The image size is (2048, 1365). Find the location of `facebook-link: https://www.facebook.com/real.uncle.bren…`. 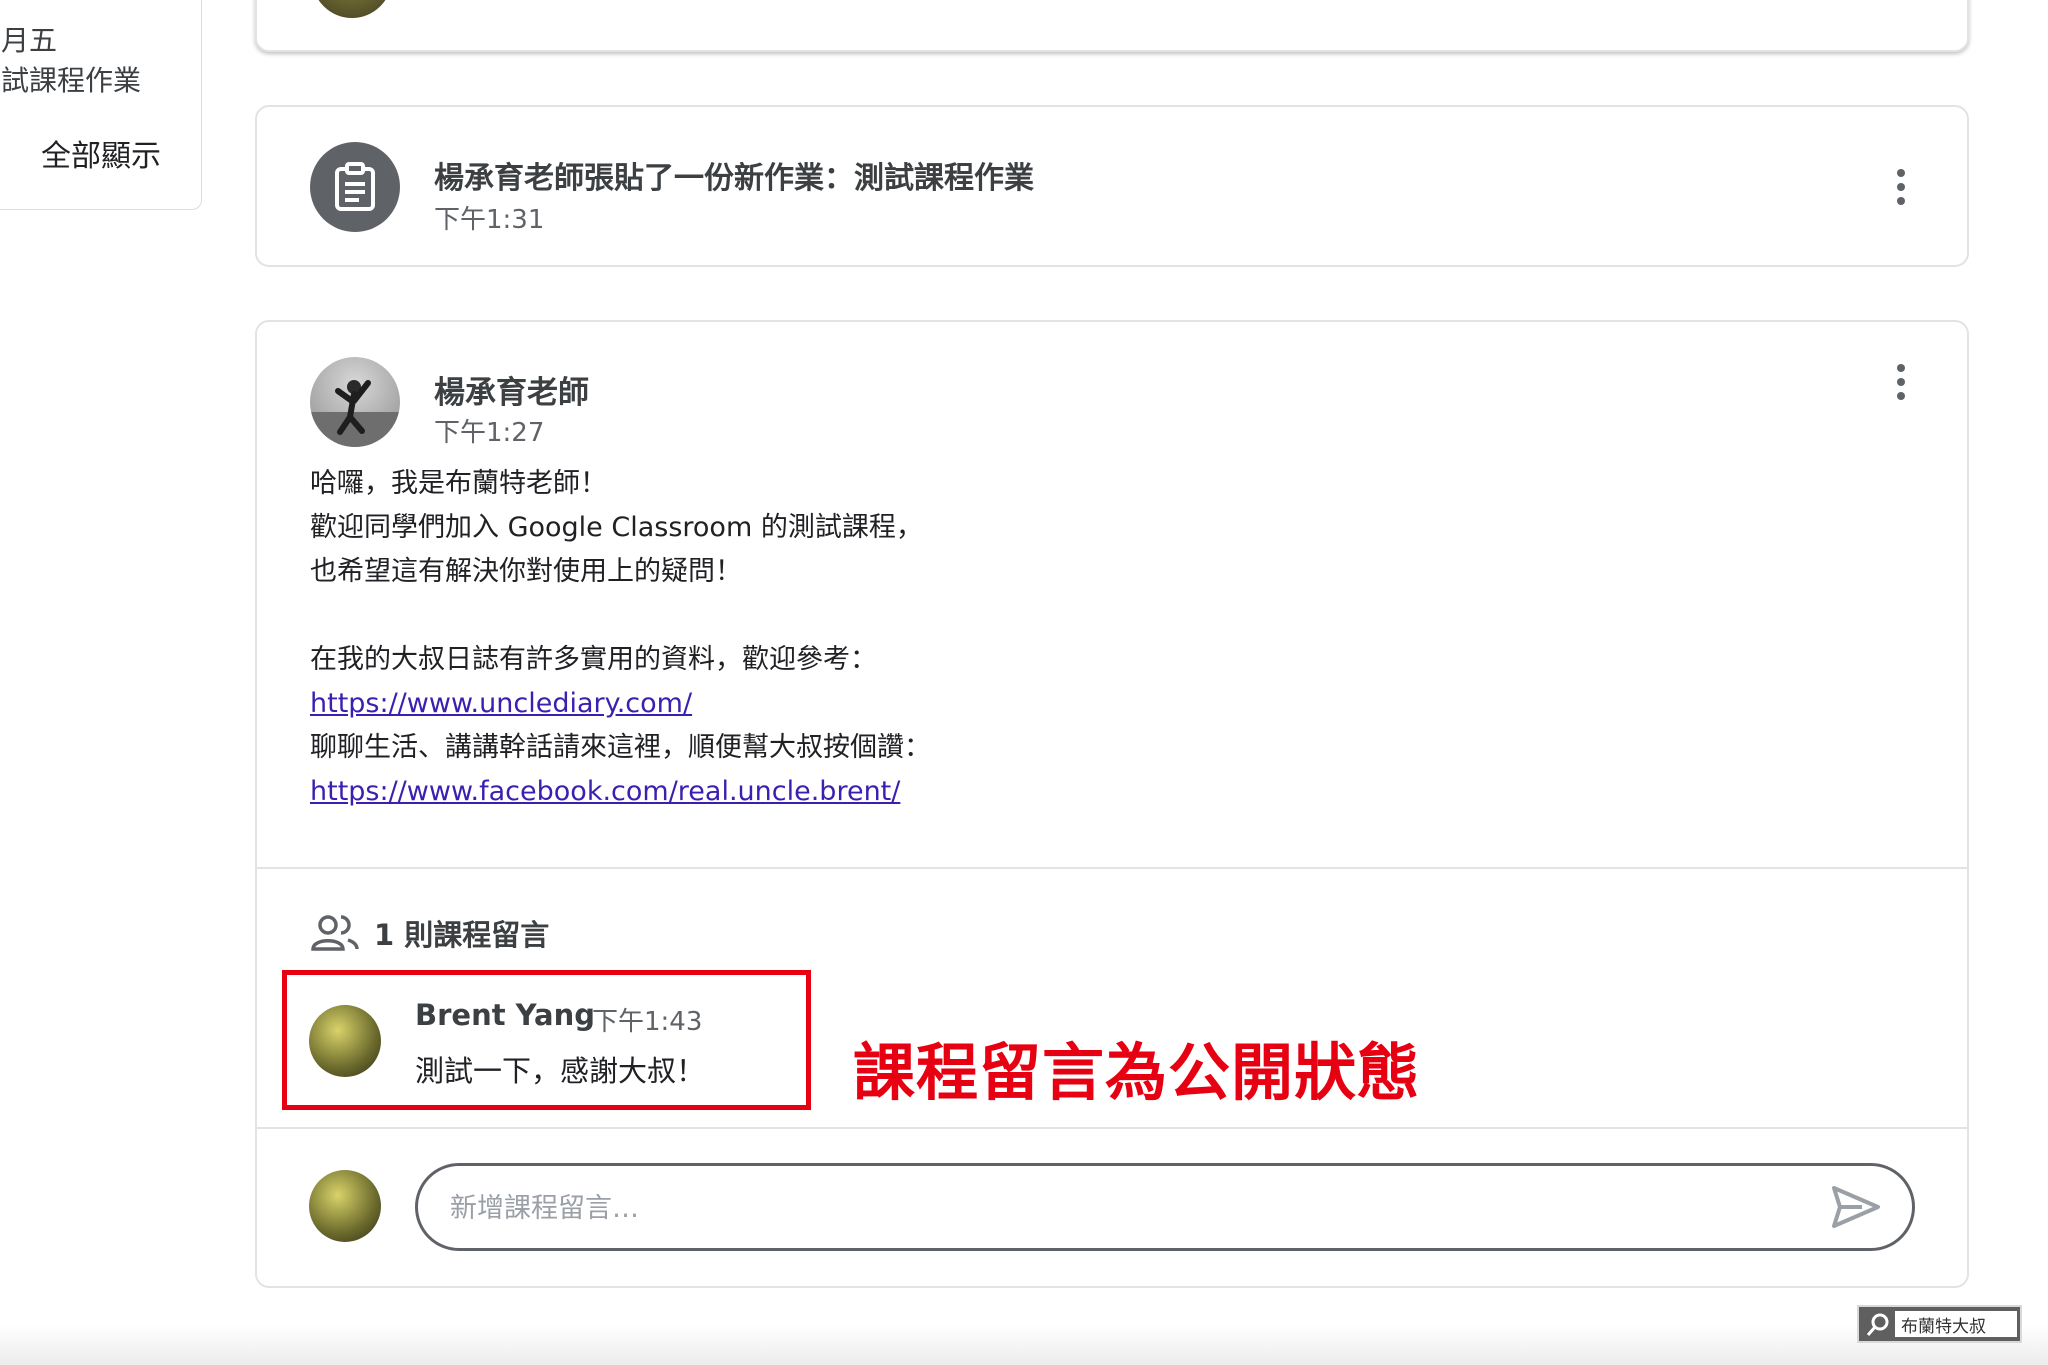

facebook-link: https://www.facebook.com/real.uncle.bren… is located at coordinates (605, 791).